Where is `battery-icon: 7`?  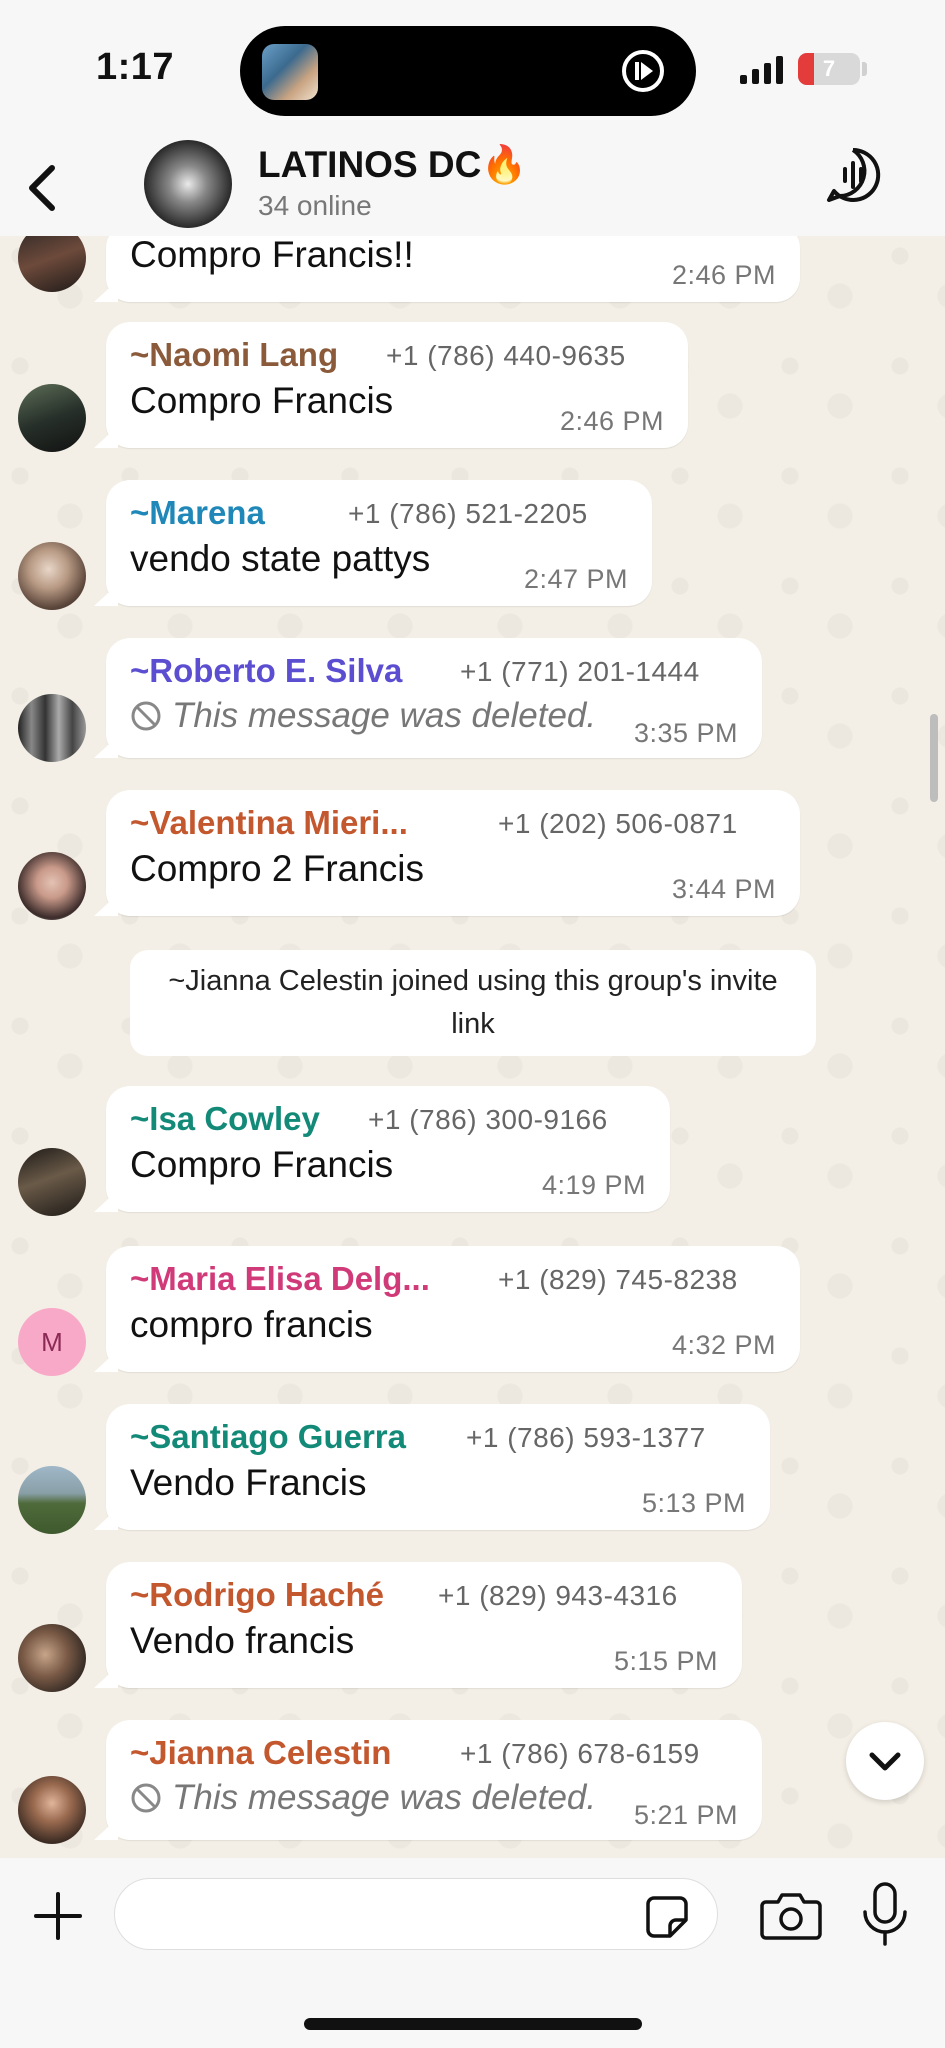
battery-icon: 7 is located at coordinates (829, 69).